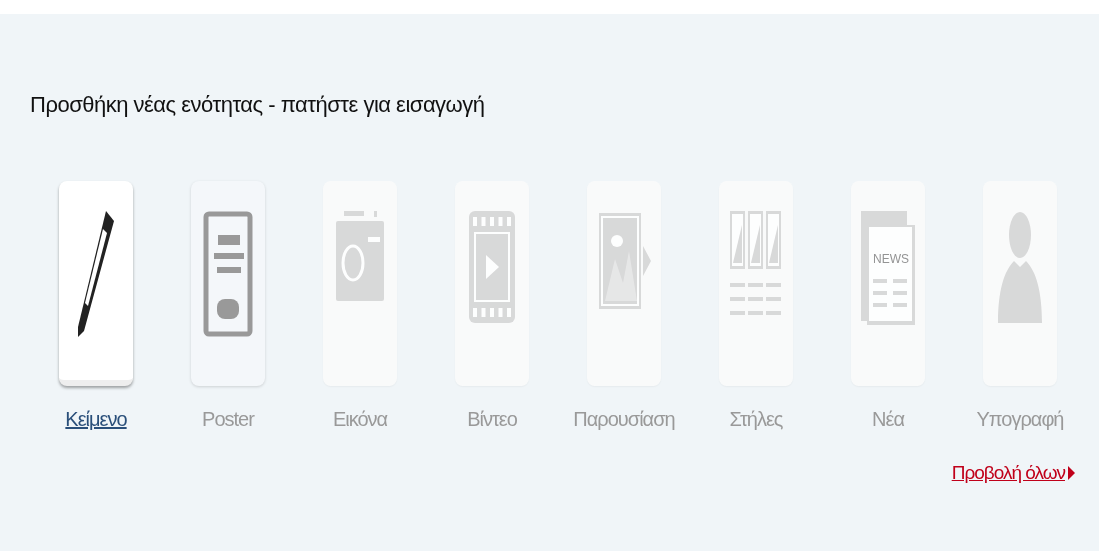 This screenshot has width=1099, height=551. Describe the element at coordinates (492, 419) in the screenshot. I see `section-link: Βίντεο` at that location.